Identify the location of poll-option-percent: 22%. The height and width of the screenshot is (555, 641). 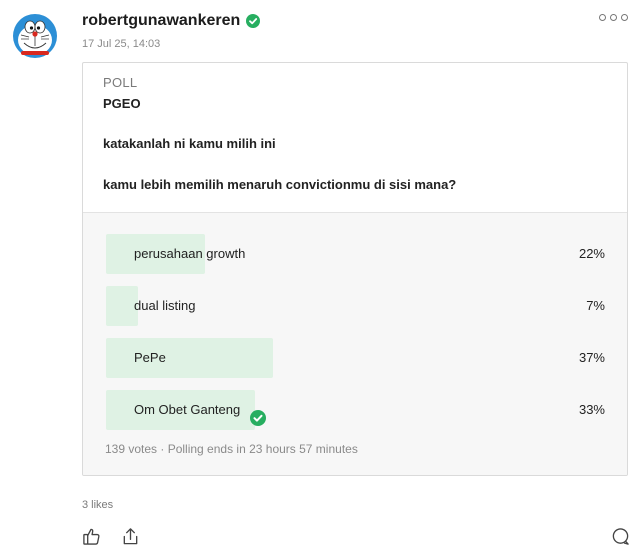
(591, 253).